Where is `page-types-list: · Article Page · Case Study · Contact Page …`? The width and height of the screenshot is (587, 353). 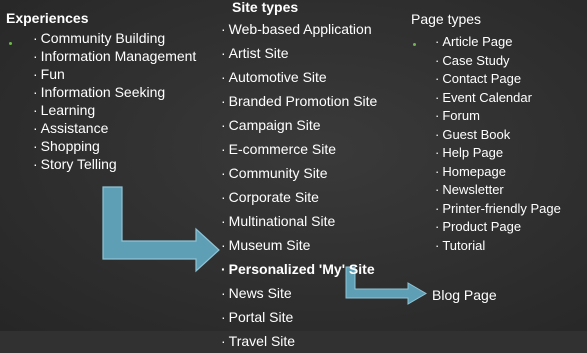 page-types-list: · Article Page · Case Study · Contact Page … is located at coordinates (498, 144).